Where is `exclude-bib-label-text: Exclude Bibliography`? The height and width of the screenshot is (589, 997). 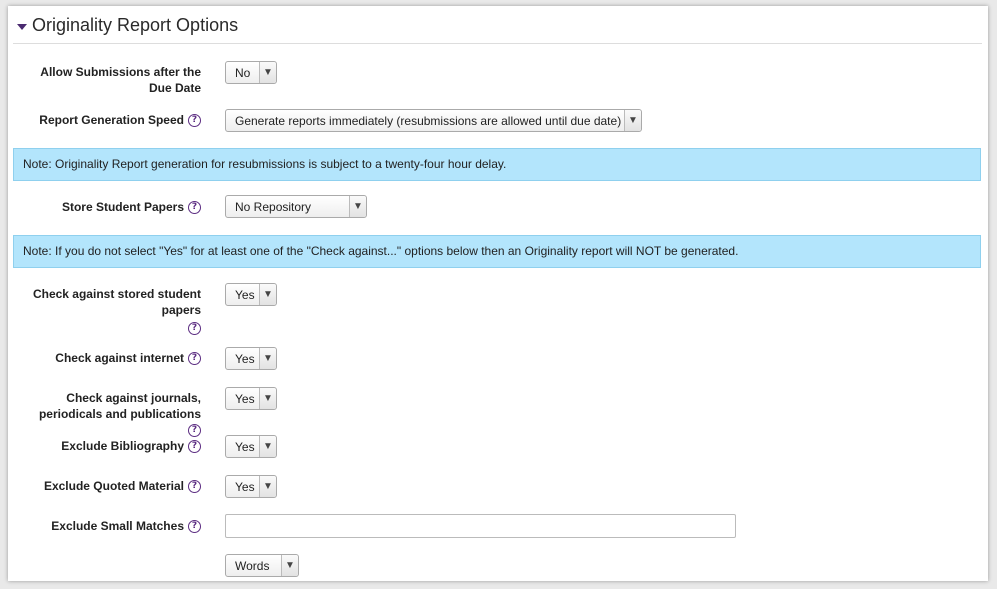 exclude-bib-label-text: Exclude Bibliography is located at coordinates (122, 446).